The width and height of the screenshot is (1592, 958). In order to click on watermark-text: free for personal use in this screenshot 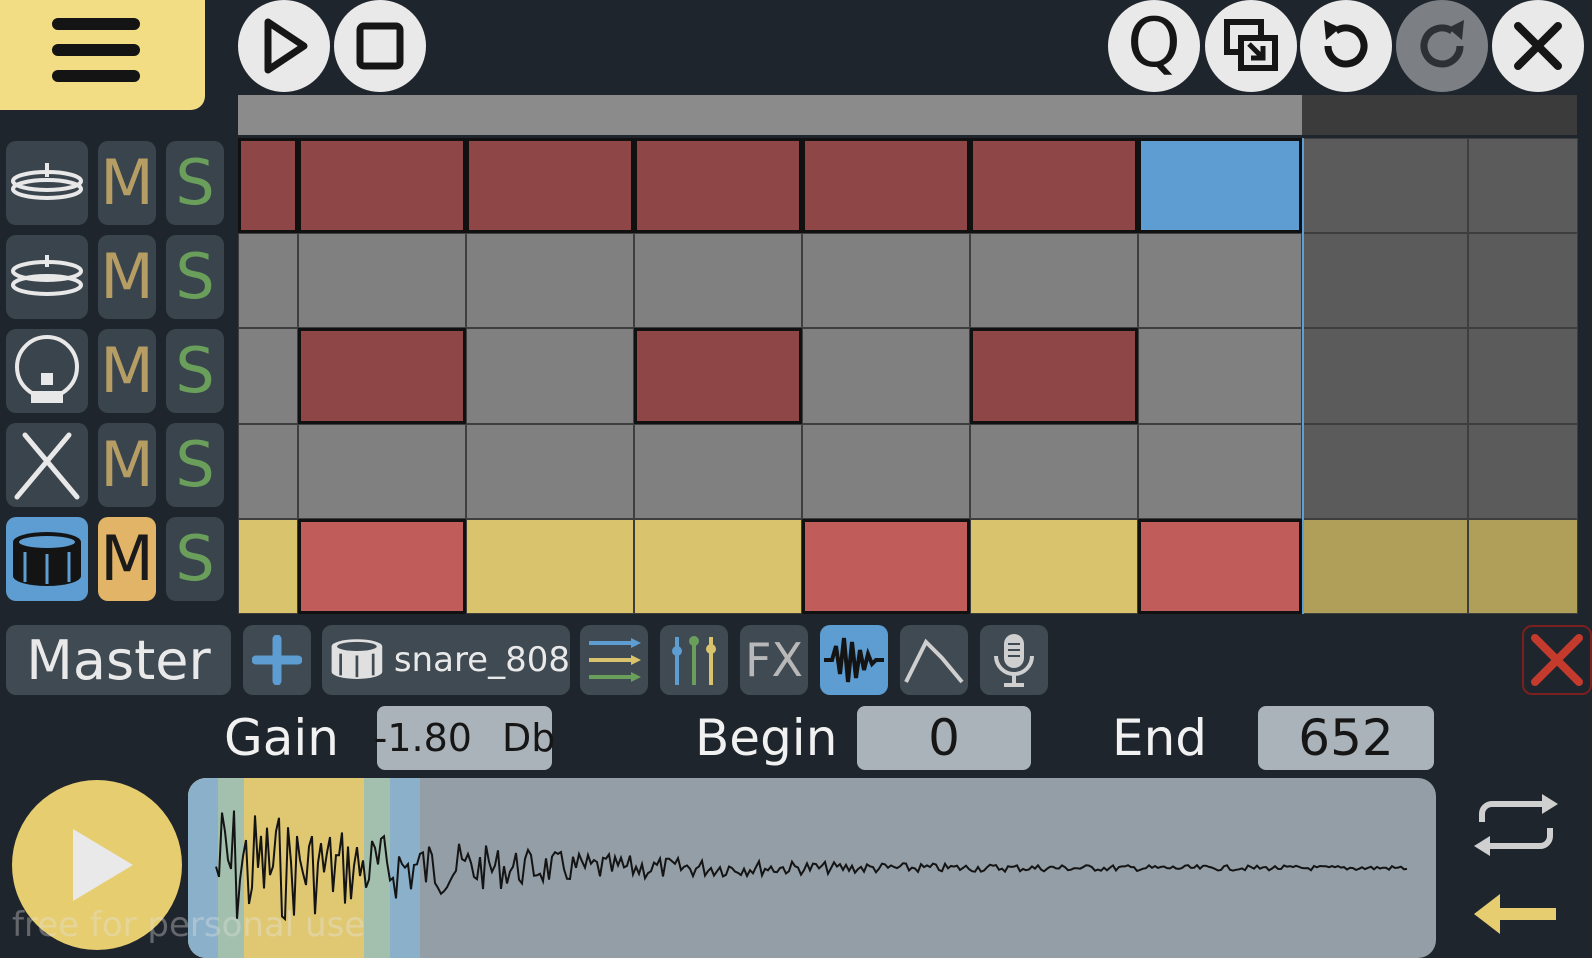, I will do `click(189, 925)`.